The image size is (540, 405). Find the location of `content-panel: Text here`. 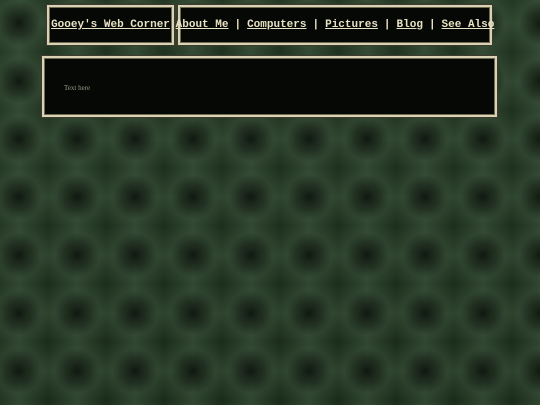

content-panel: Text here is located at coordinates (269, 86).